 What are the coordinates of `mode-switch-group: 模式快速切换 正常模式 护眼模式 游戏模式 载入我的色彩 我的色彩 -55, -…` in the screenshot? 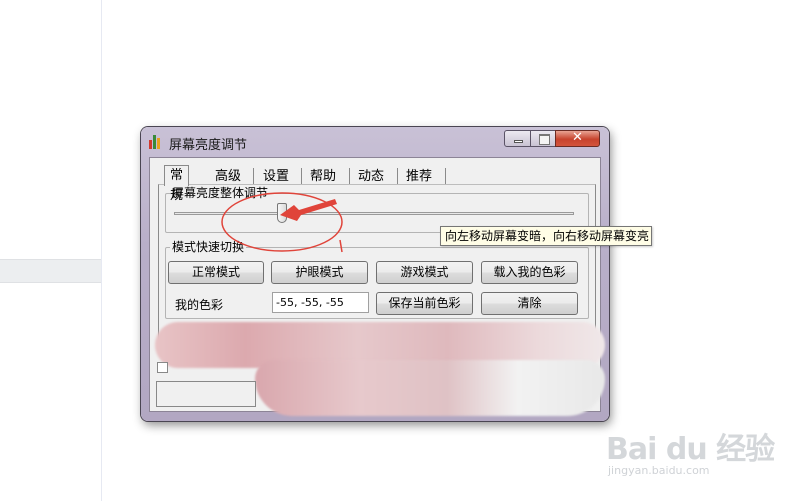 It's located at (377, 280).